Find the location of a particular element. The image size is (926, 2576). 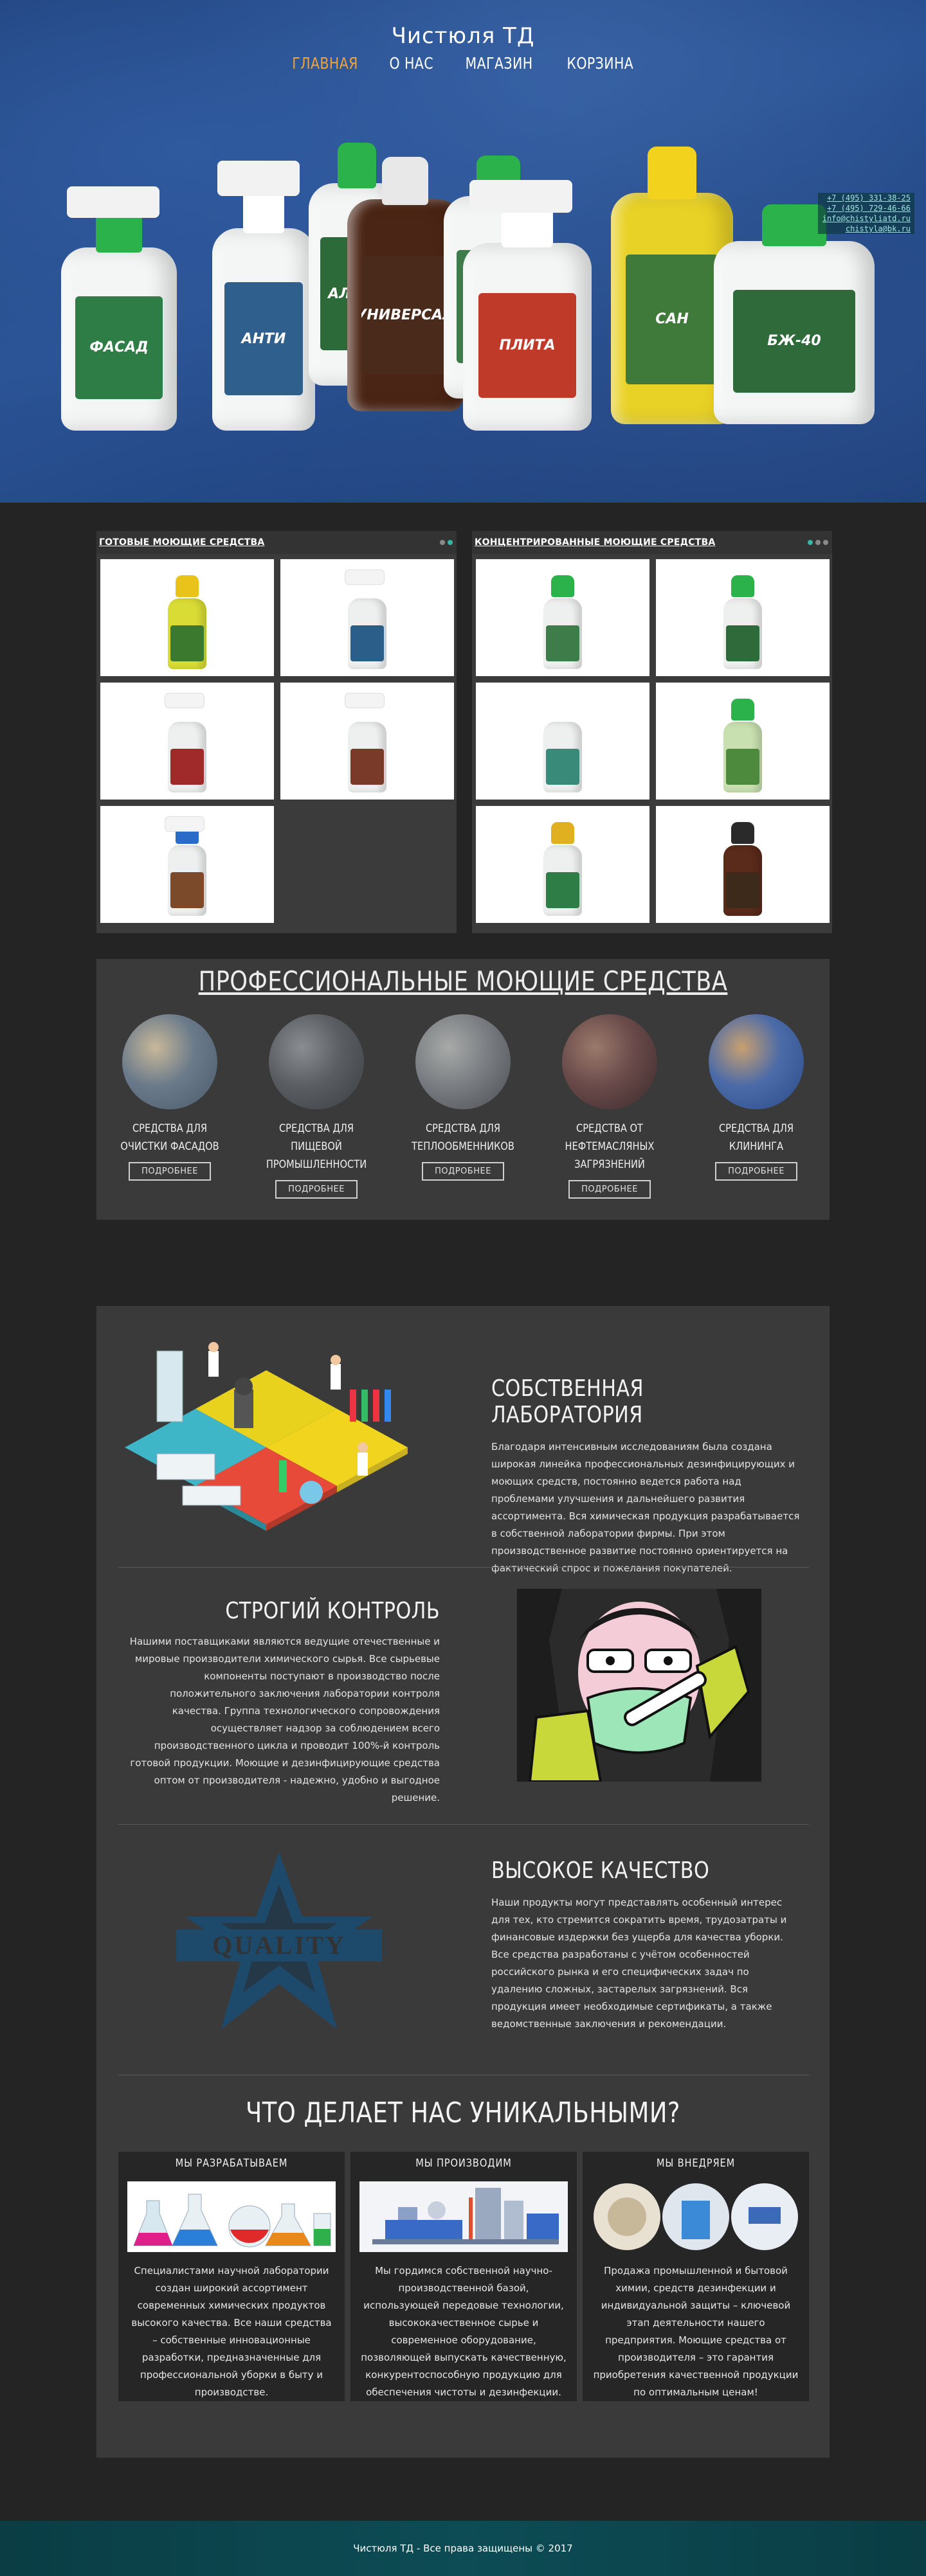

hero-bottle-label: БЖ-40 is located at coordinates (794, 341).